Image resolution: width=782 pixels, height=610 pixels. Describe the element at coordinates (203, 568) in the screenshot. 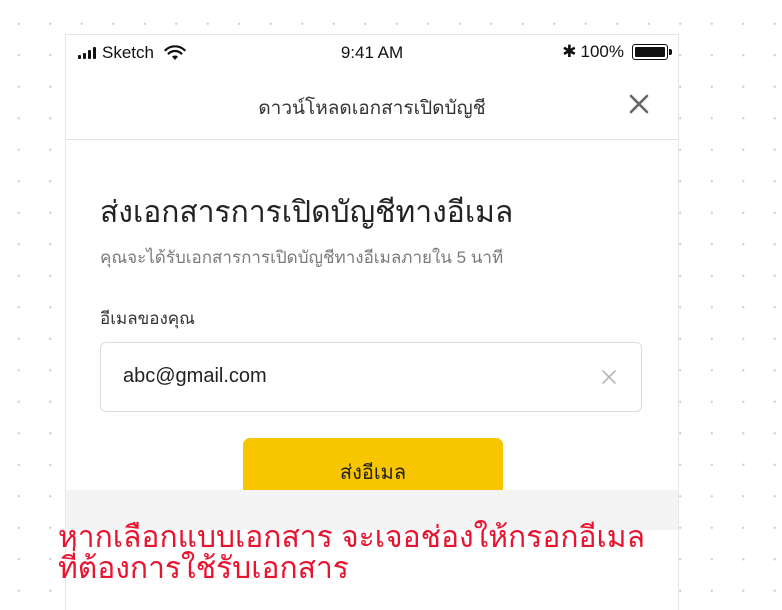

I see `annotation-line-2: ที่ต้องการใช้รับเอกสาร` at that location.